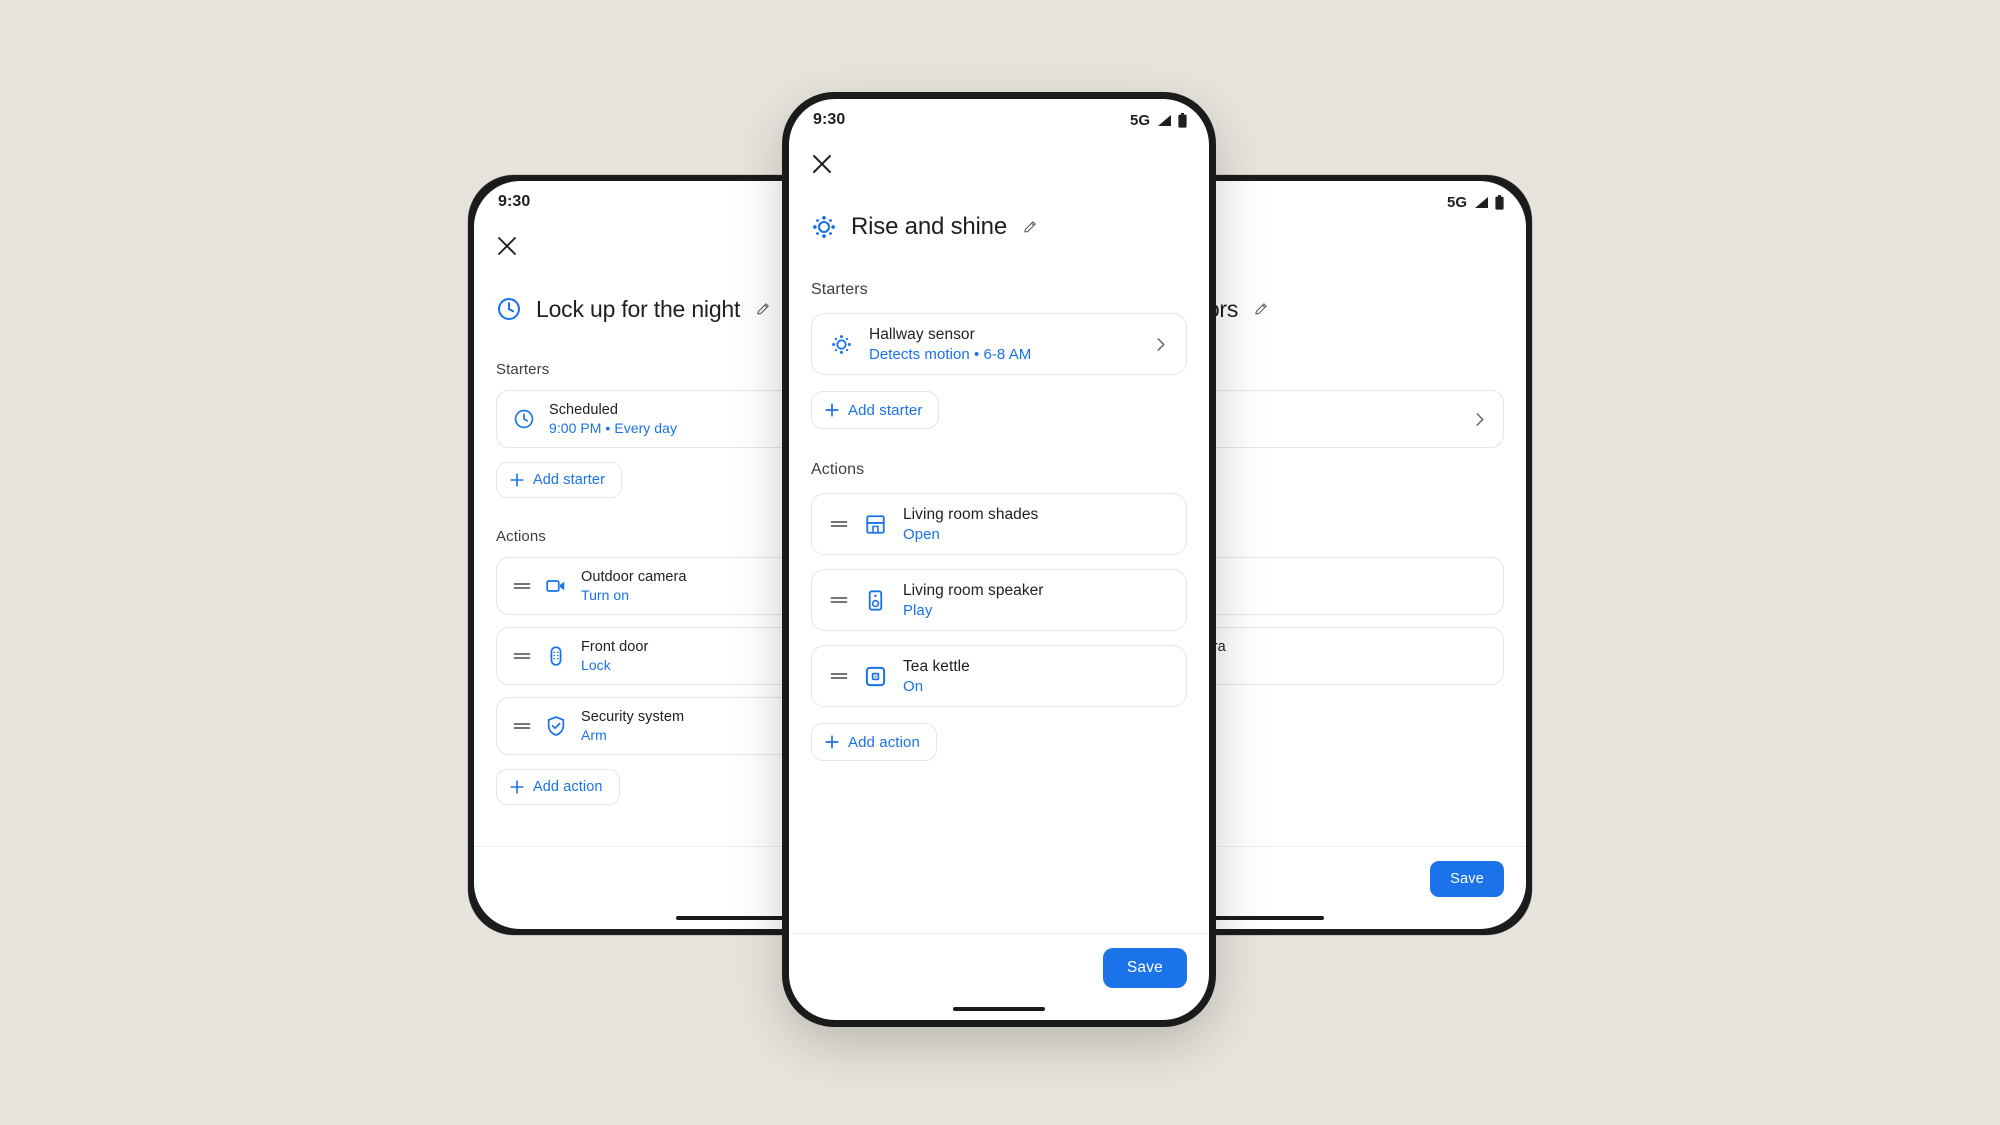 The image size is (2000, 1125). I want to click on action-subtitle: On, so click(913, 686).